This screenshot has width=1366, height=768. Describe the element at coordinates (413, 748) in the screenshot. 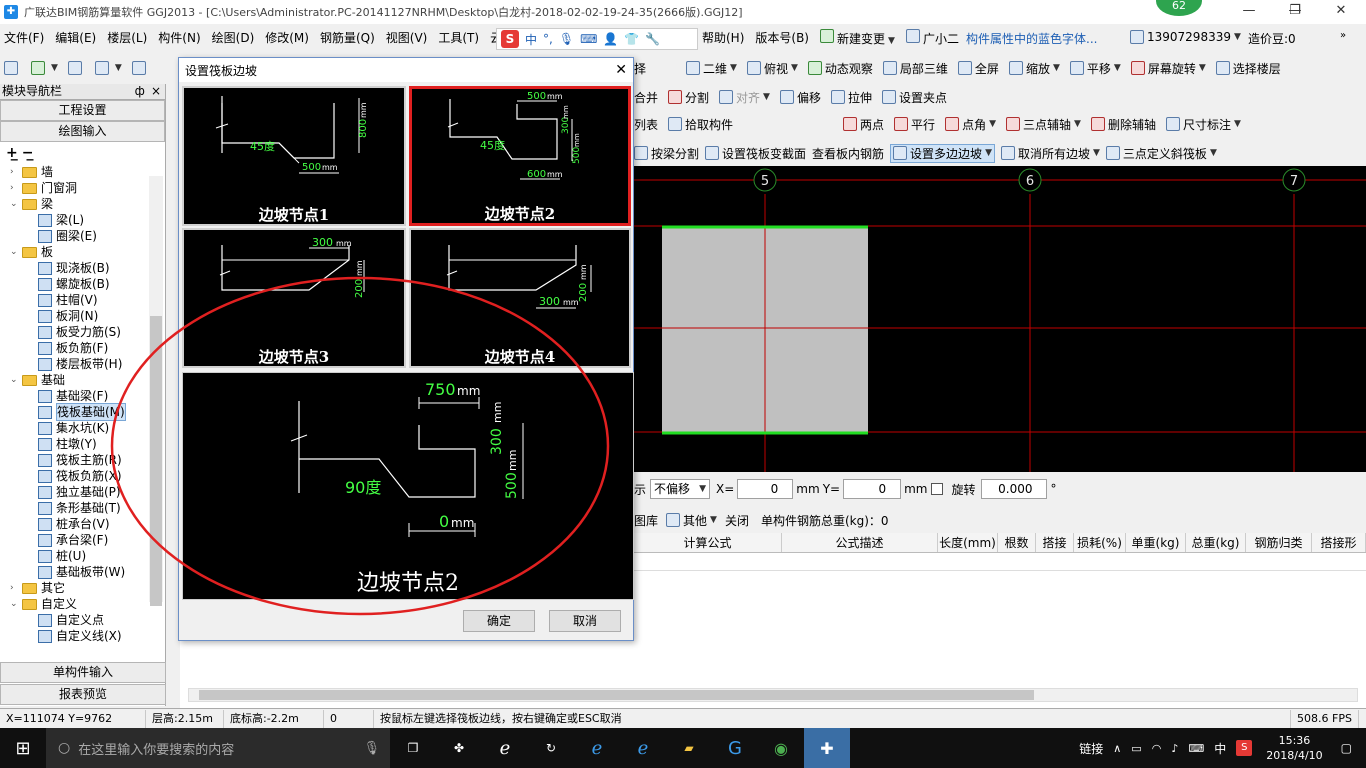

I see `task-view-icon: ❐` at that location.